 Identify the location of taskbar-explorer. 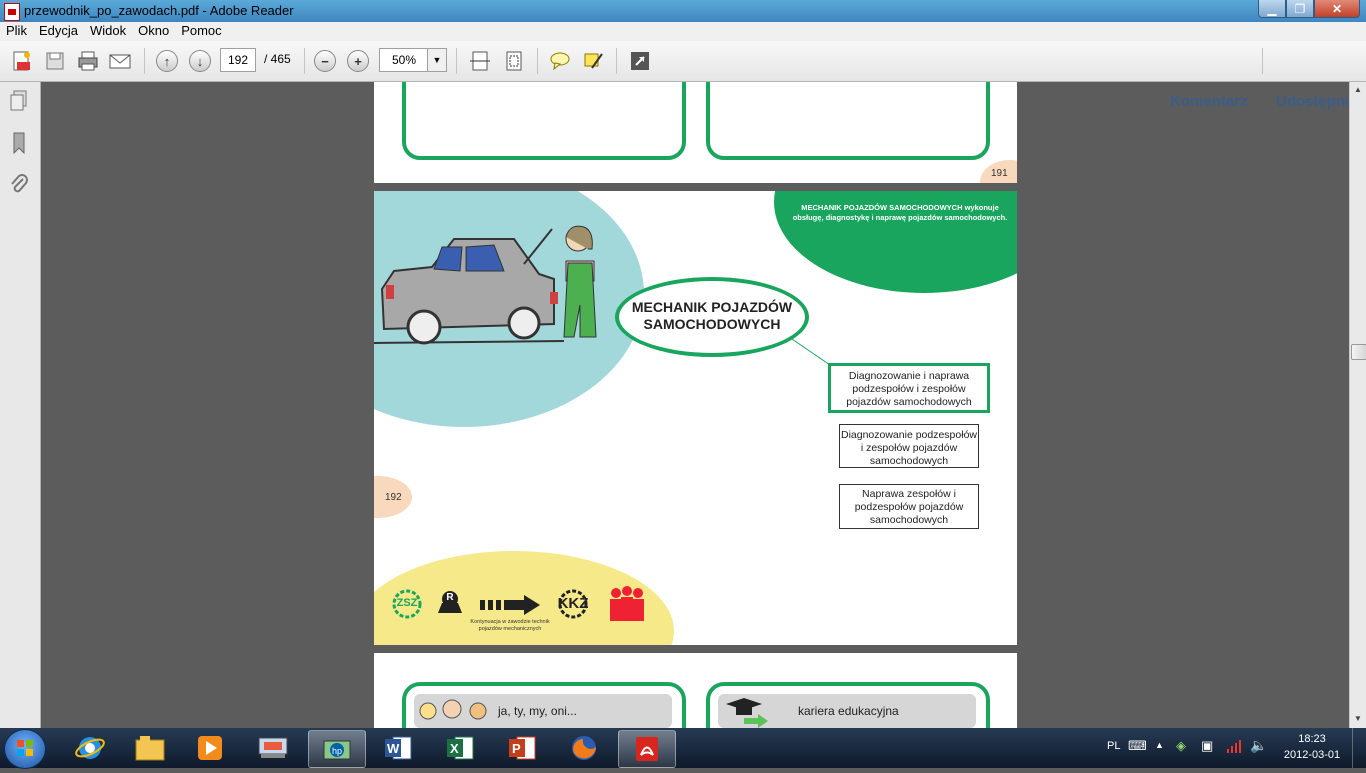
(150, 748).